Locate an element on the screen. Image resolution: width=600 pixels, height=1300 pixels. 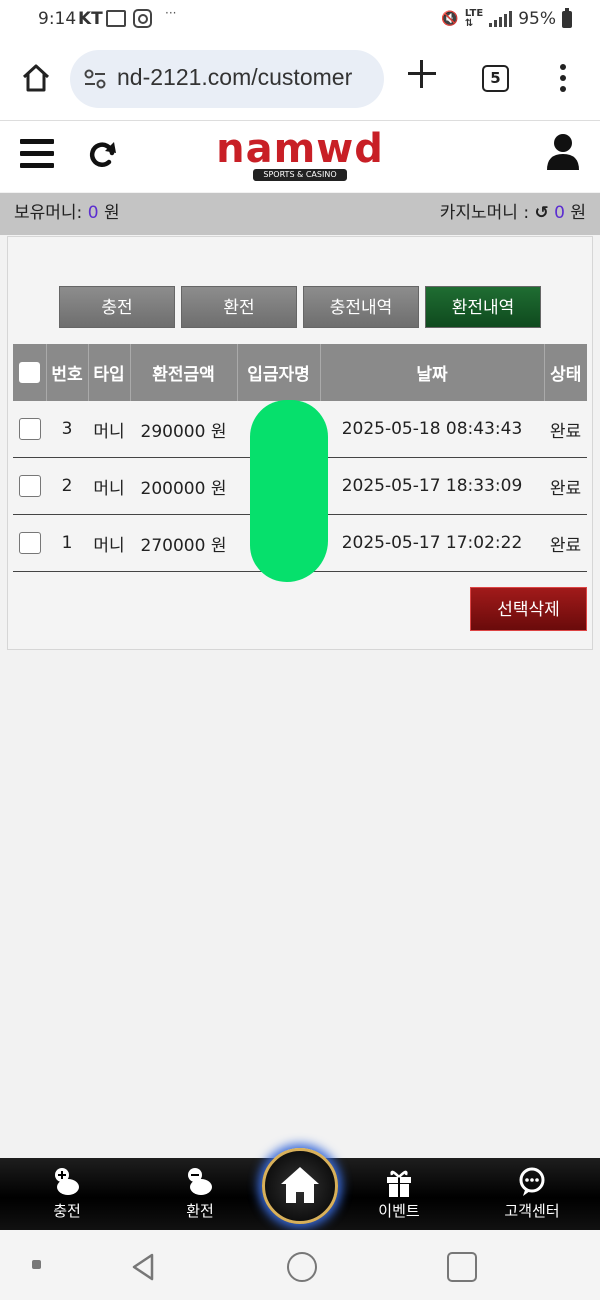
nav-support: 고객센터 is located at coordinates (532, 1193).